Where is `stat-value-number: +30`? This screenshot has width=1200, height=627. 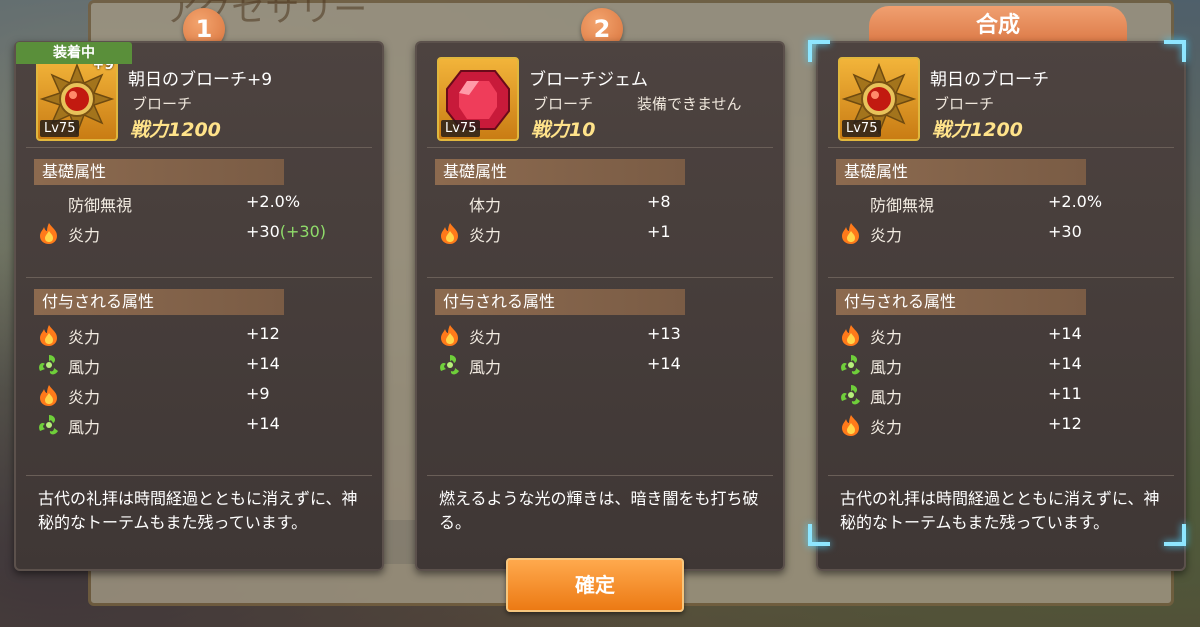
stat-value-number: +30 is located at coordinates (263, 231).